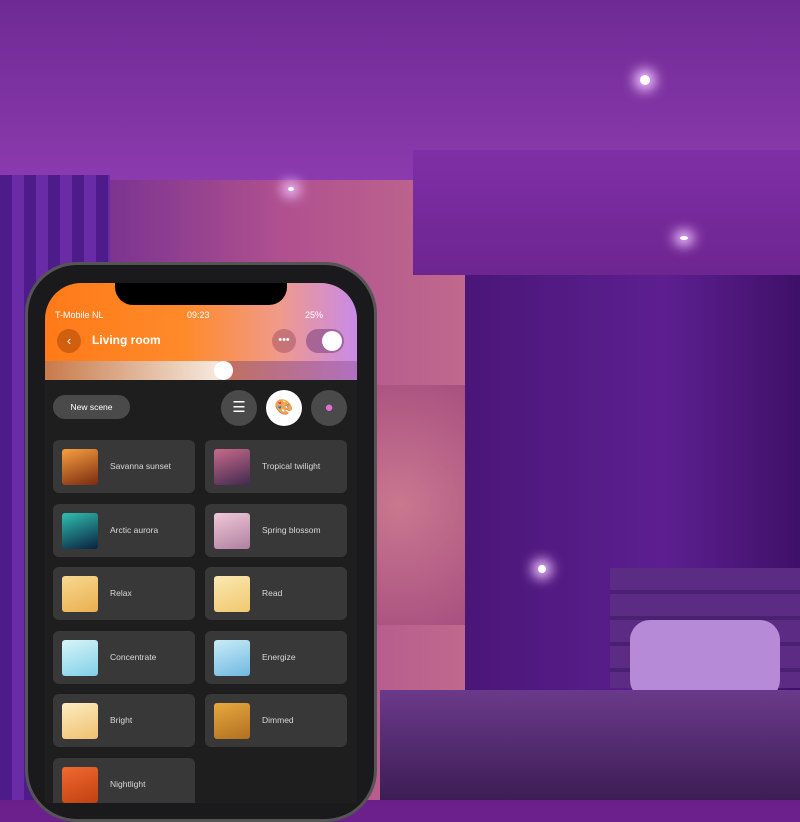 The height and width of the screenshot is (822, 800). I want to click on pillow, so click(705, 660).